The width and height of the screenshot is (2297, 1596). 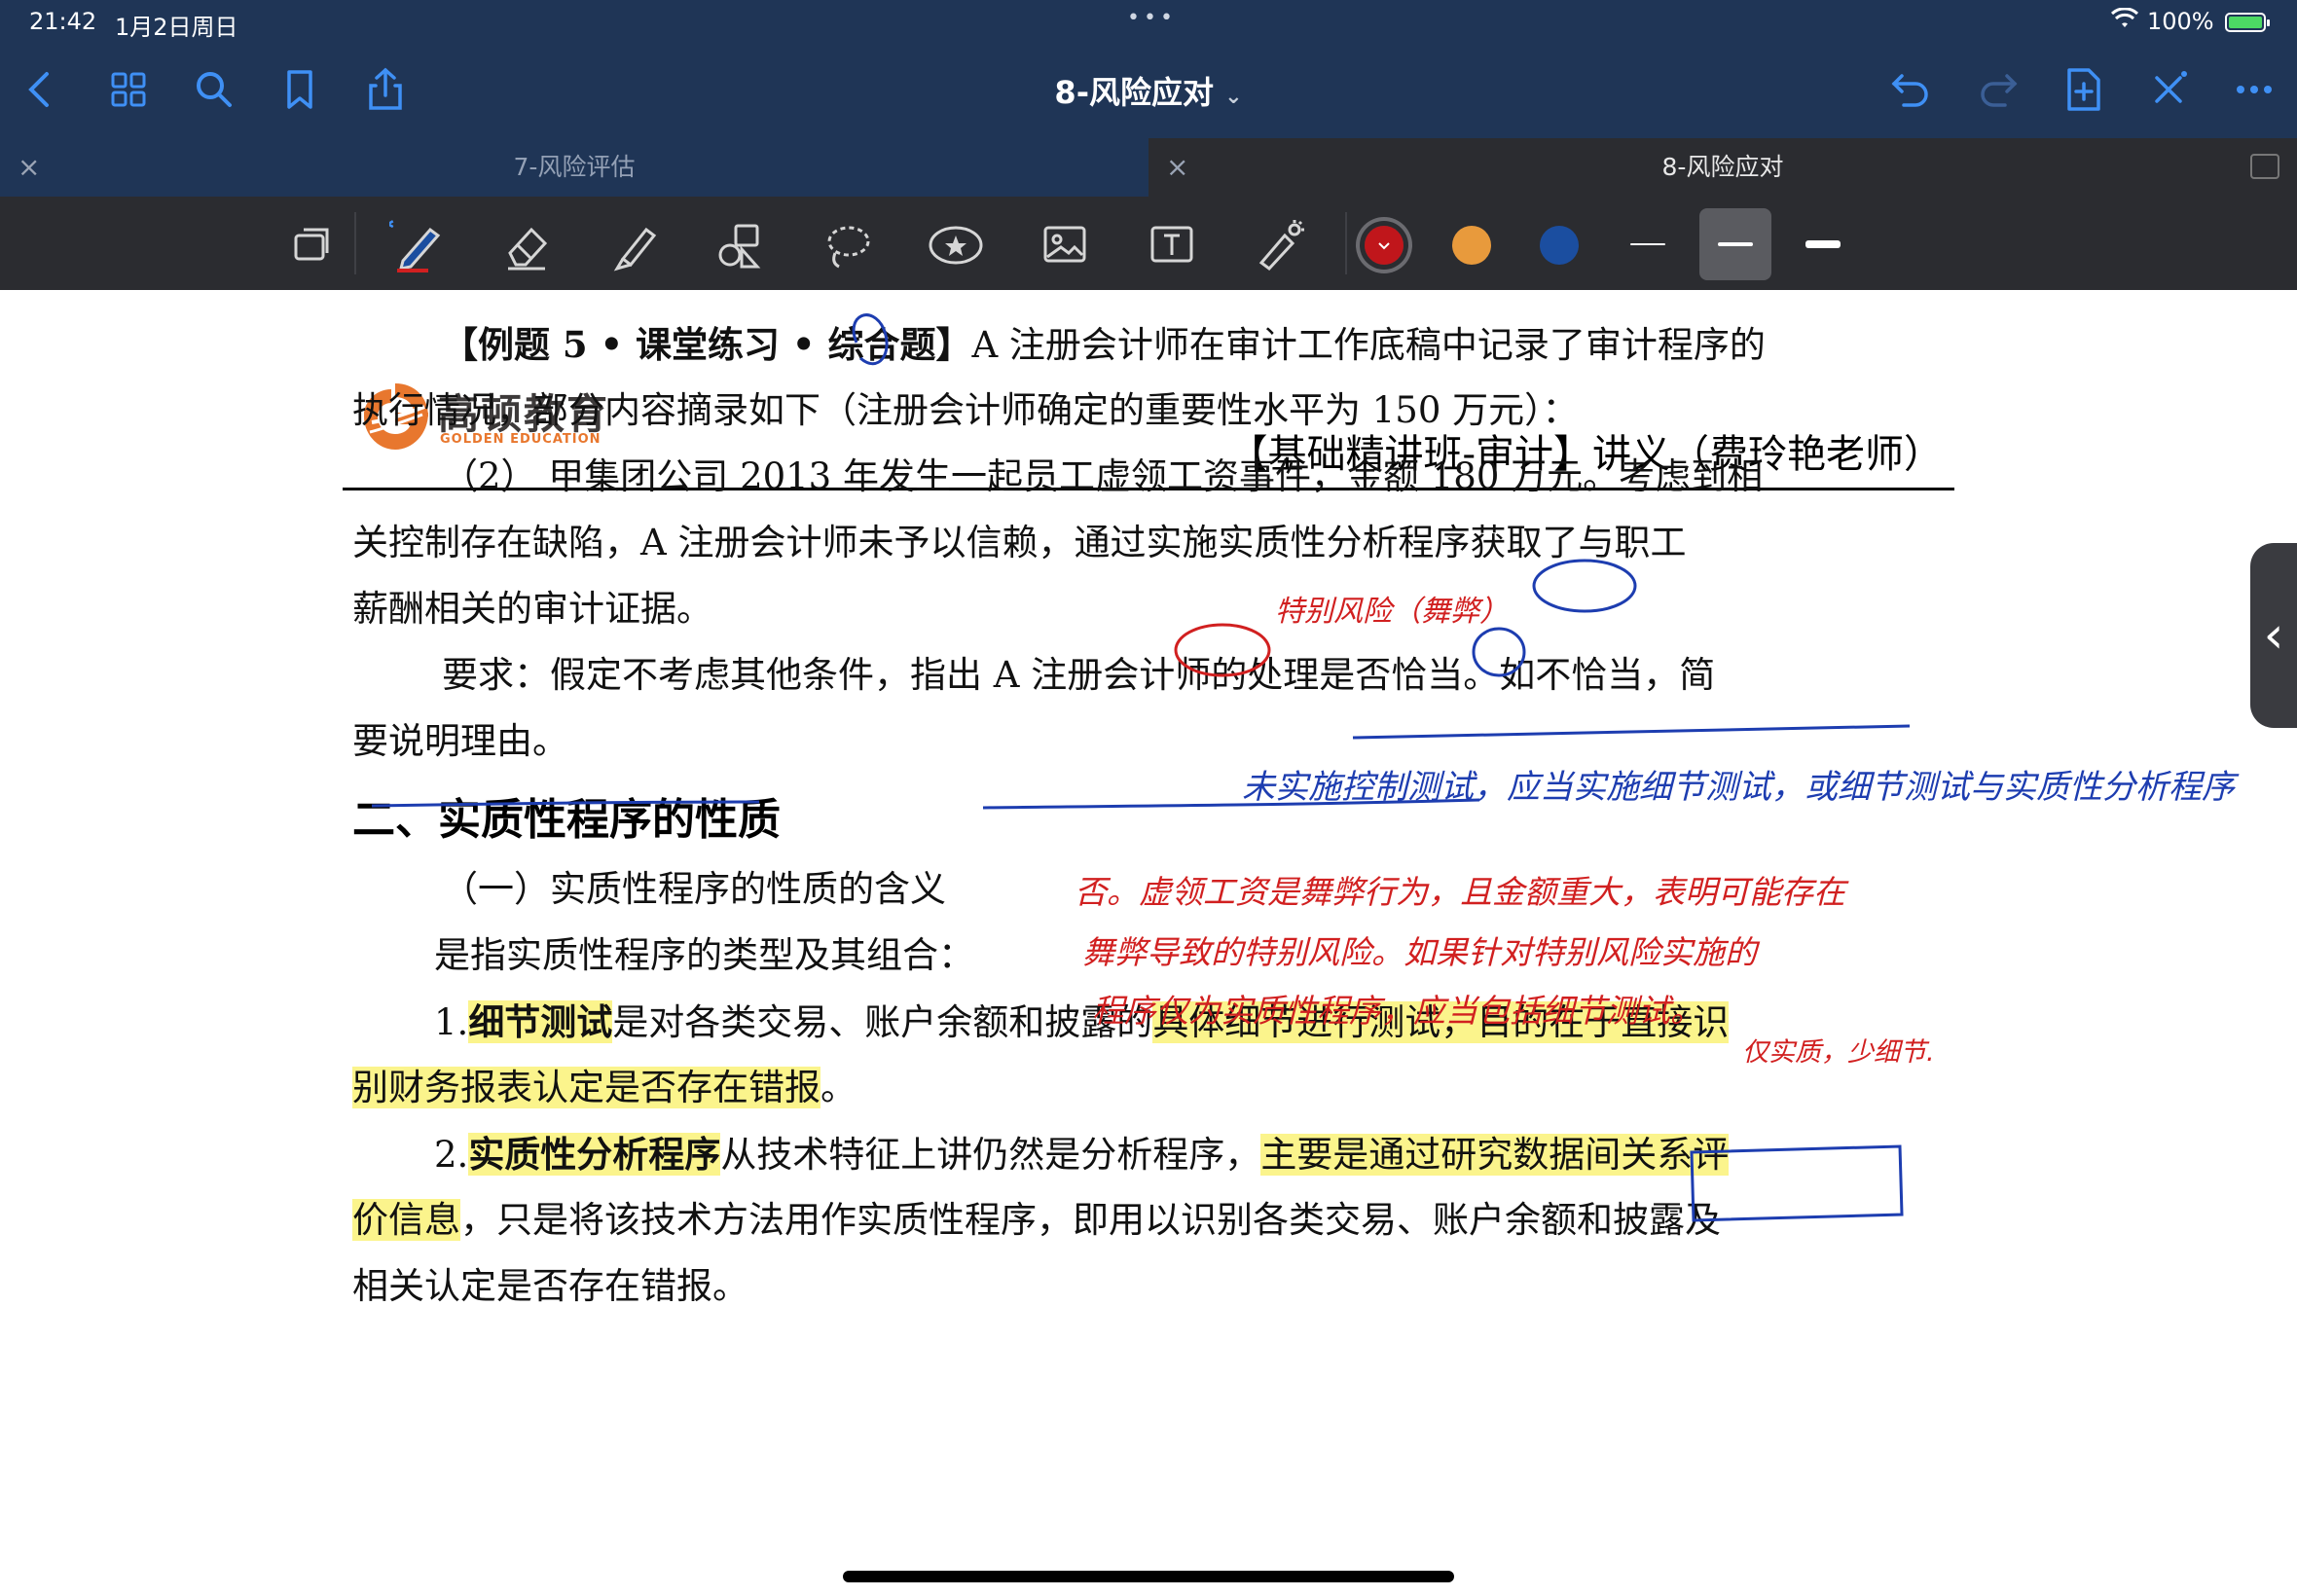 What do you see at coordinates (1152, 18) in the screenshot?
I see `multitasking-dots-icon: •••` at bounding box center [1152, 18].